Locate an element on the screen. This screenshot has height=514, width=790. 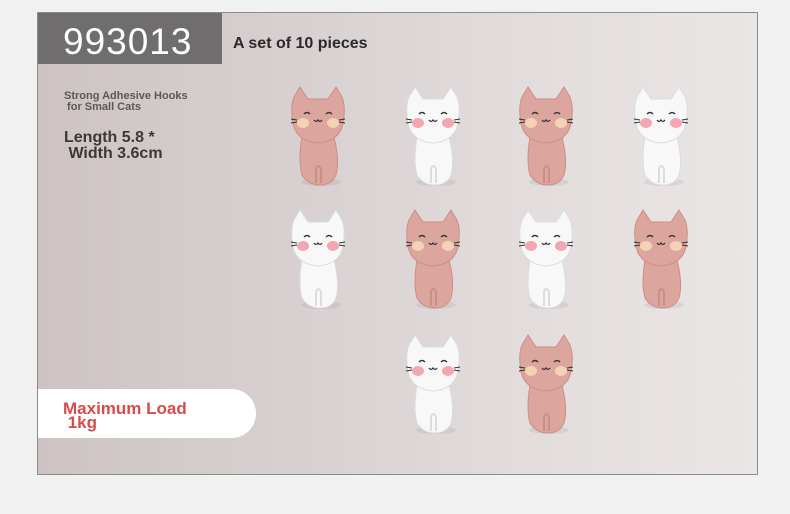
product-code-box: 993013 is located at coordinates (130, 38).